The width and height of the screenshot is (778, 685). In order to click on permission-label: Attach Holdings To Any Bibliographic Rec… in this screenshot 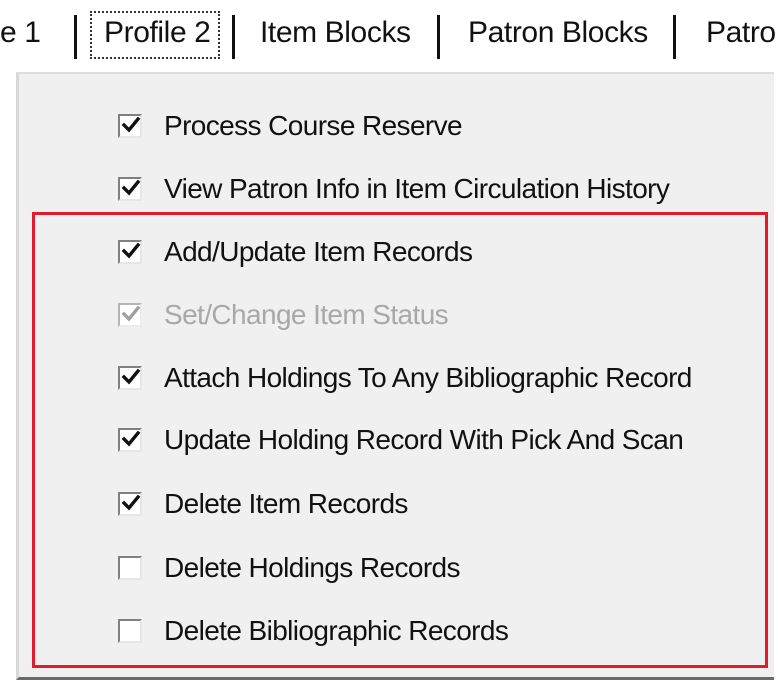, I will do `click(428, 377)`.